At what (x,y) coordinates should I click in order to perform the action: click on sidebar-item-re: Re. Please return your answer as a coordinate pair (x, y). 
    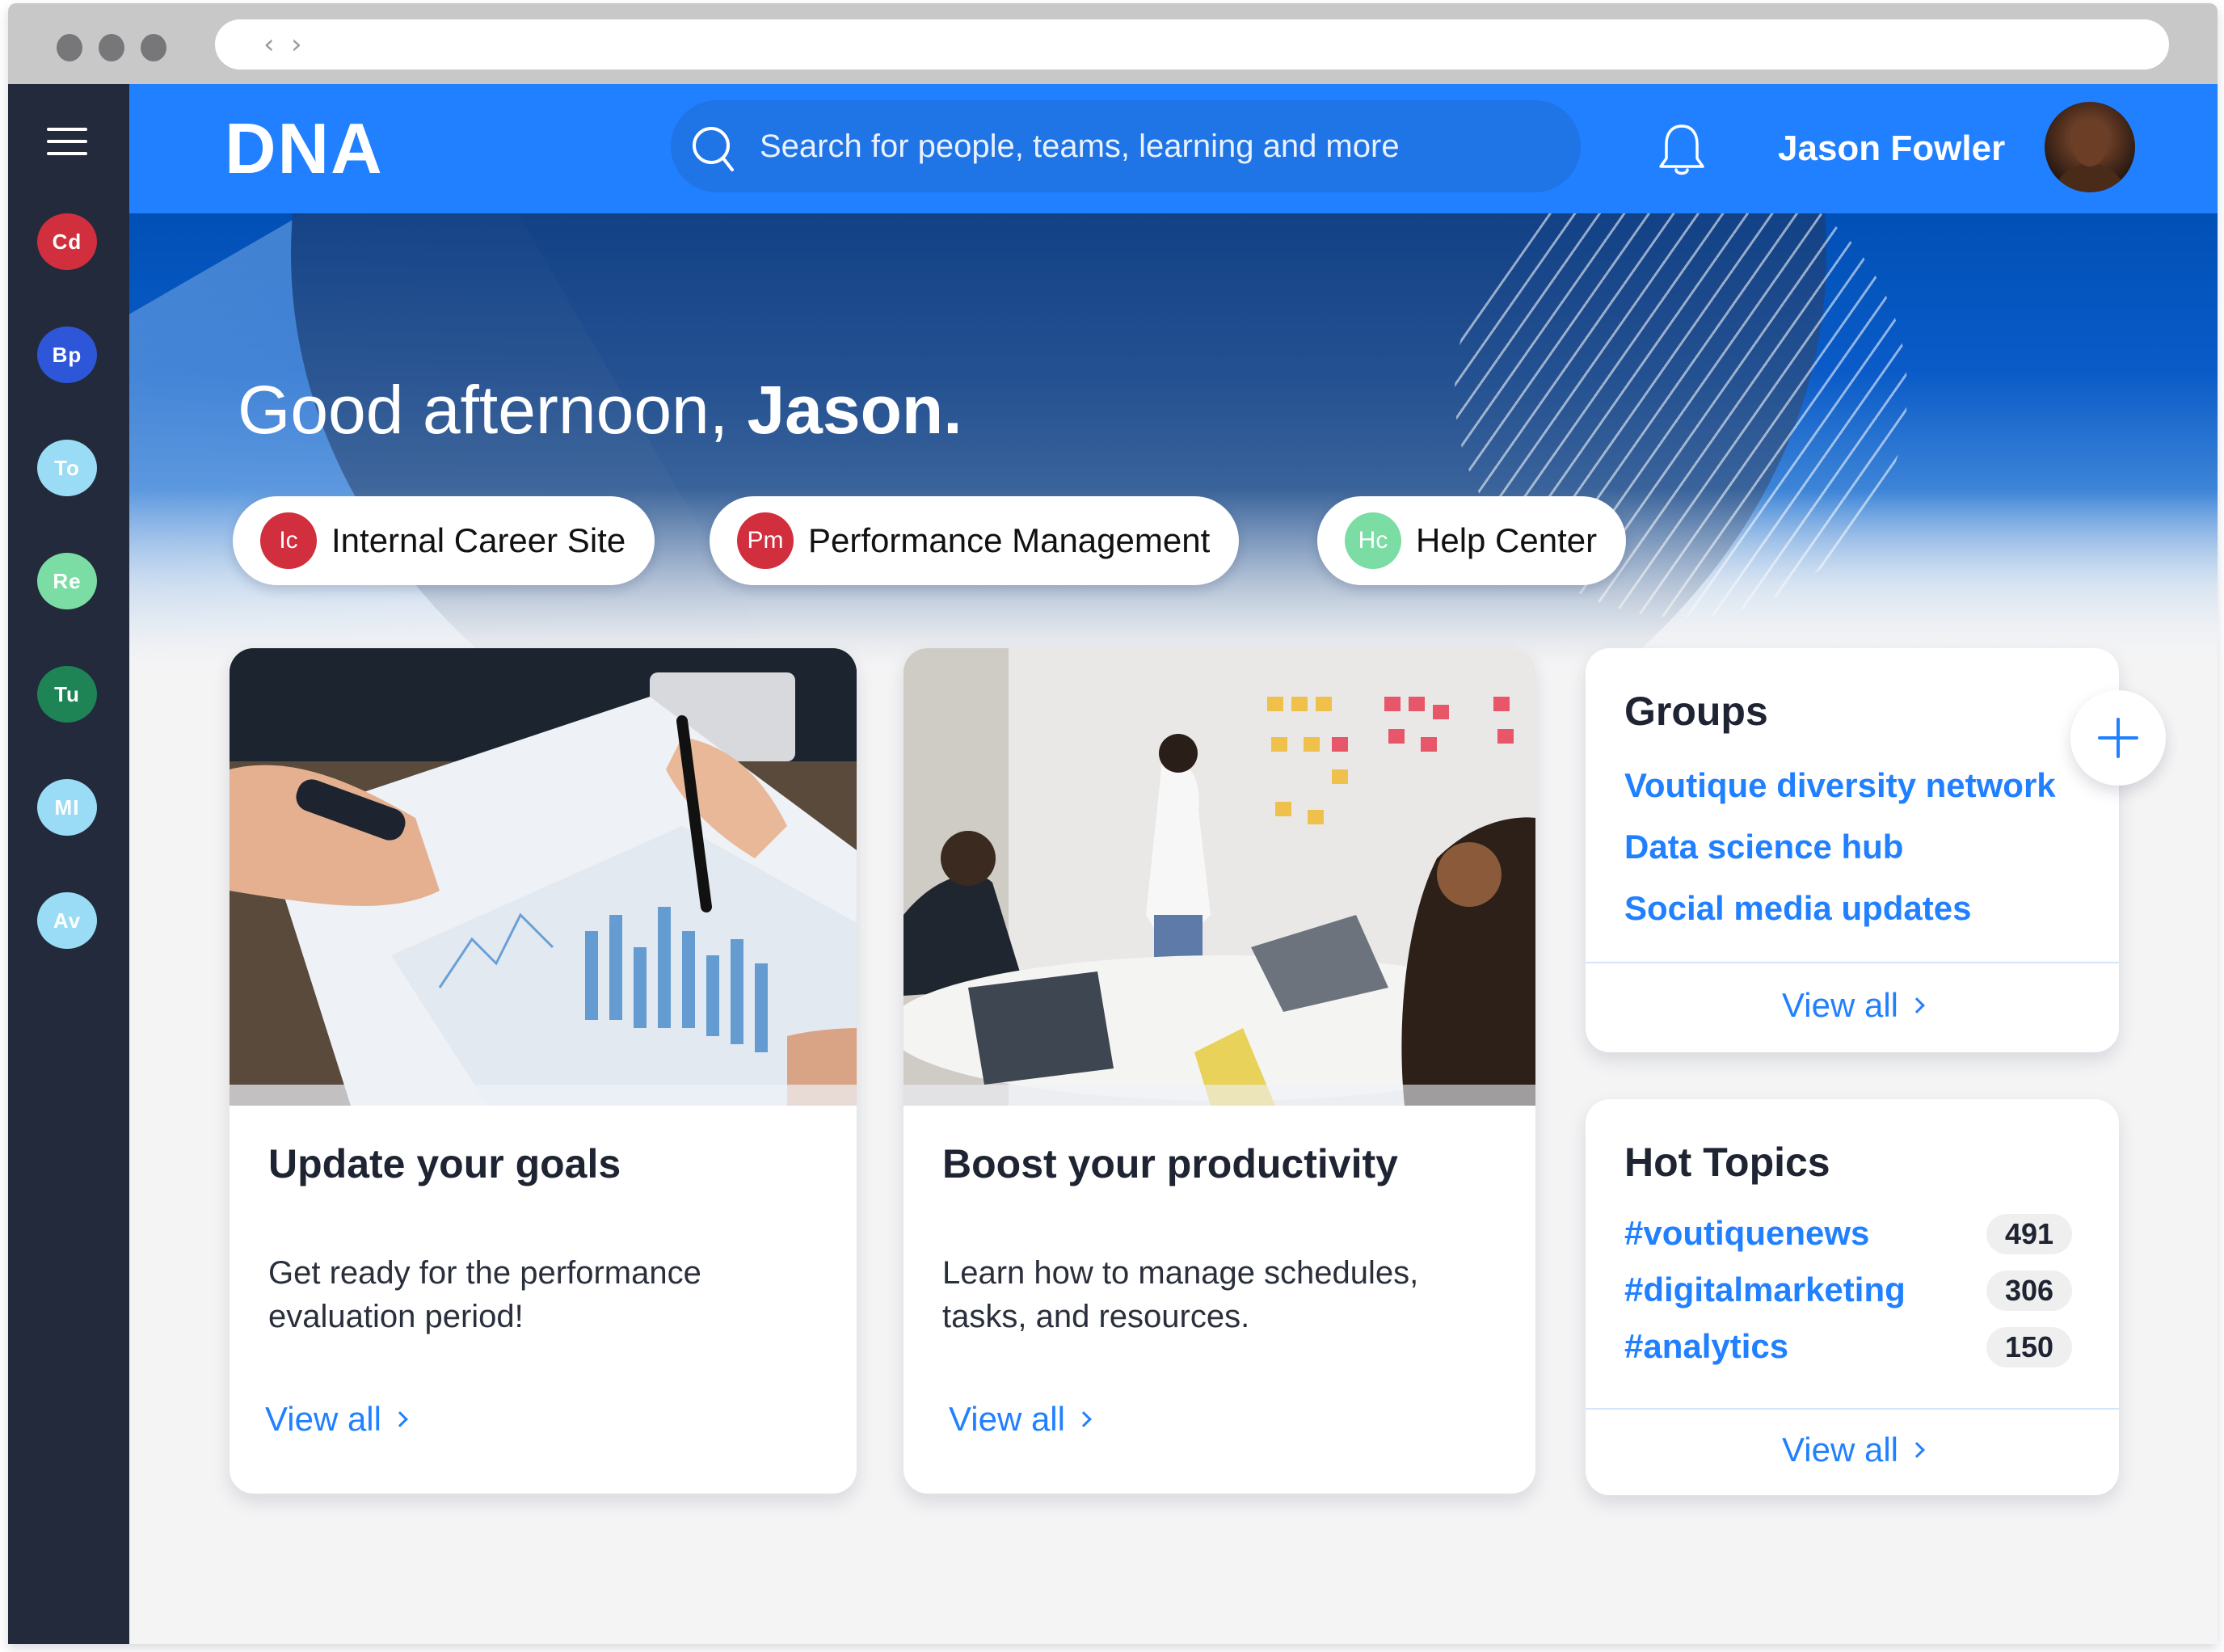
    Looking at the image, I should click on (67, 581).